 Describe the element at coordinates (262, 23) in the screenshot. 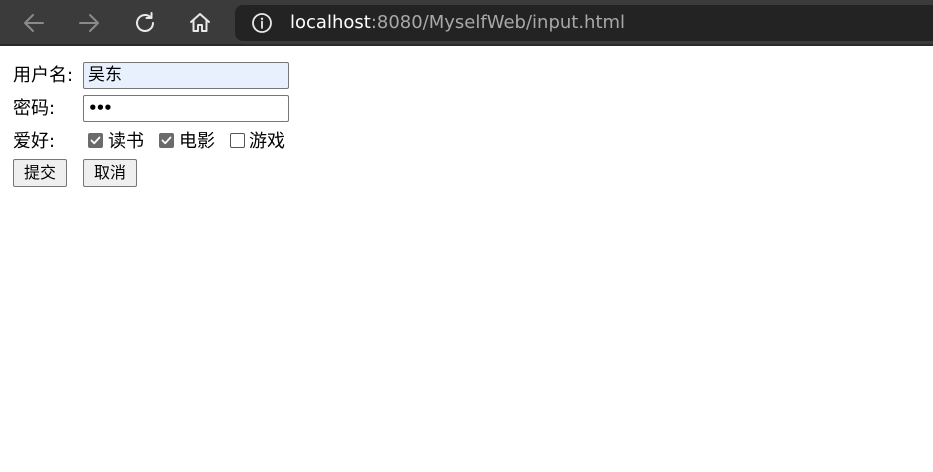

I see `info-icon` at that location.